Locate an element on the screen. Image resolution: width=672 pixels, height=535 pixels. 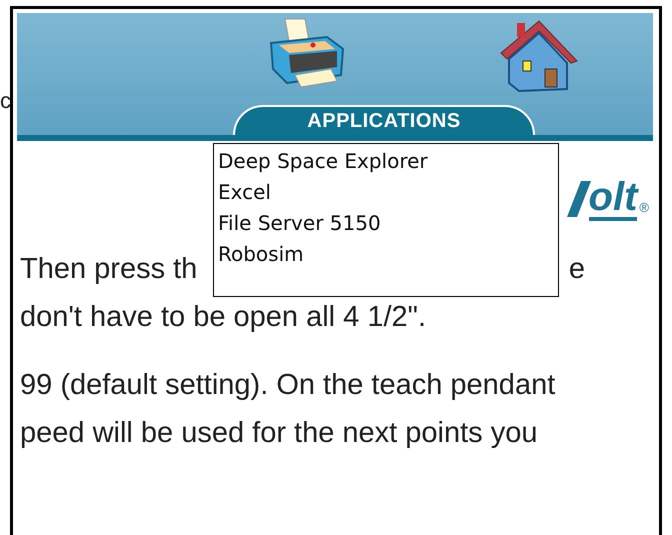
menu-item: File Server 5150 is located at coordinates (386, 223).